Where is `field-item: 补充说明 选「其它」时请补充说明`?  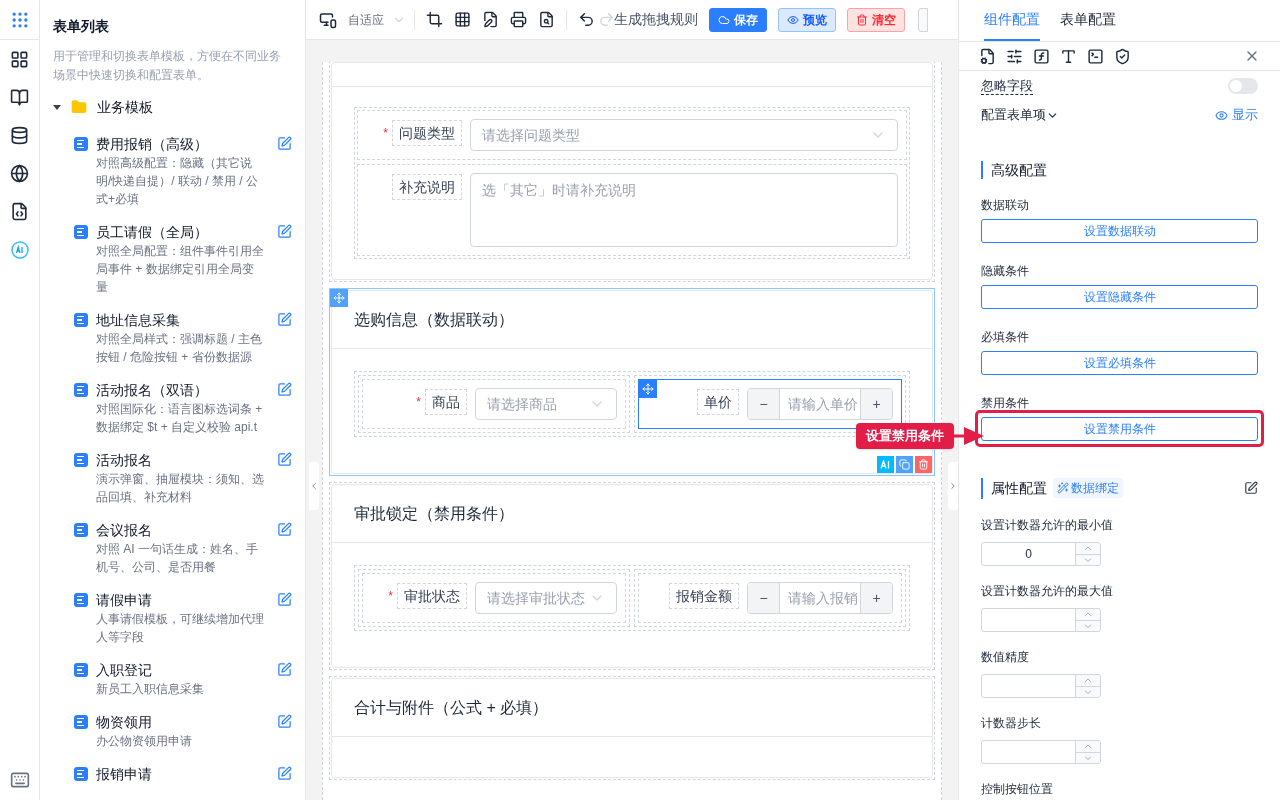
field-item: 补充说明 选「其它」时请补充说明 is located at coordinates (632, 210).